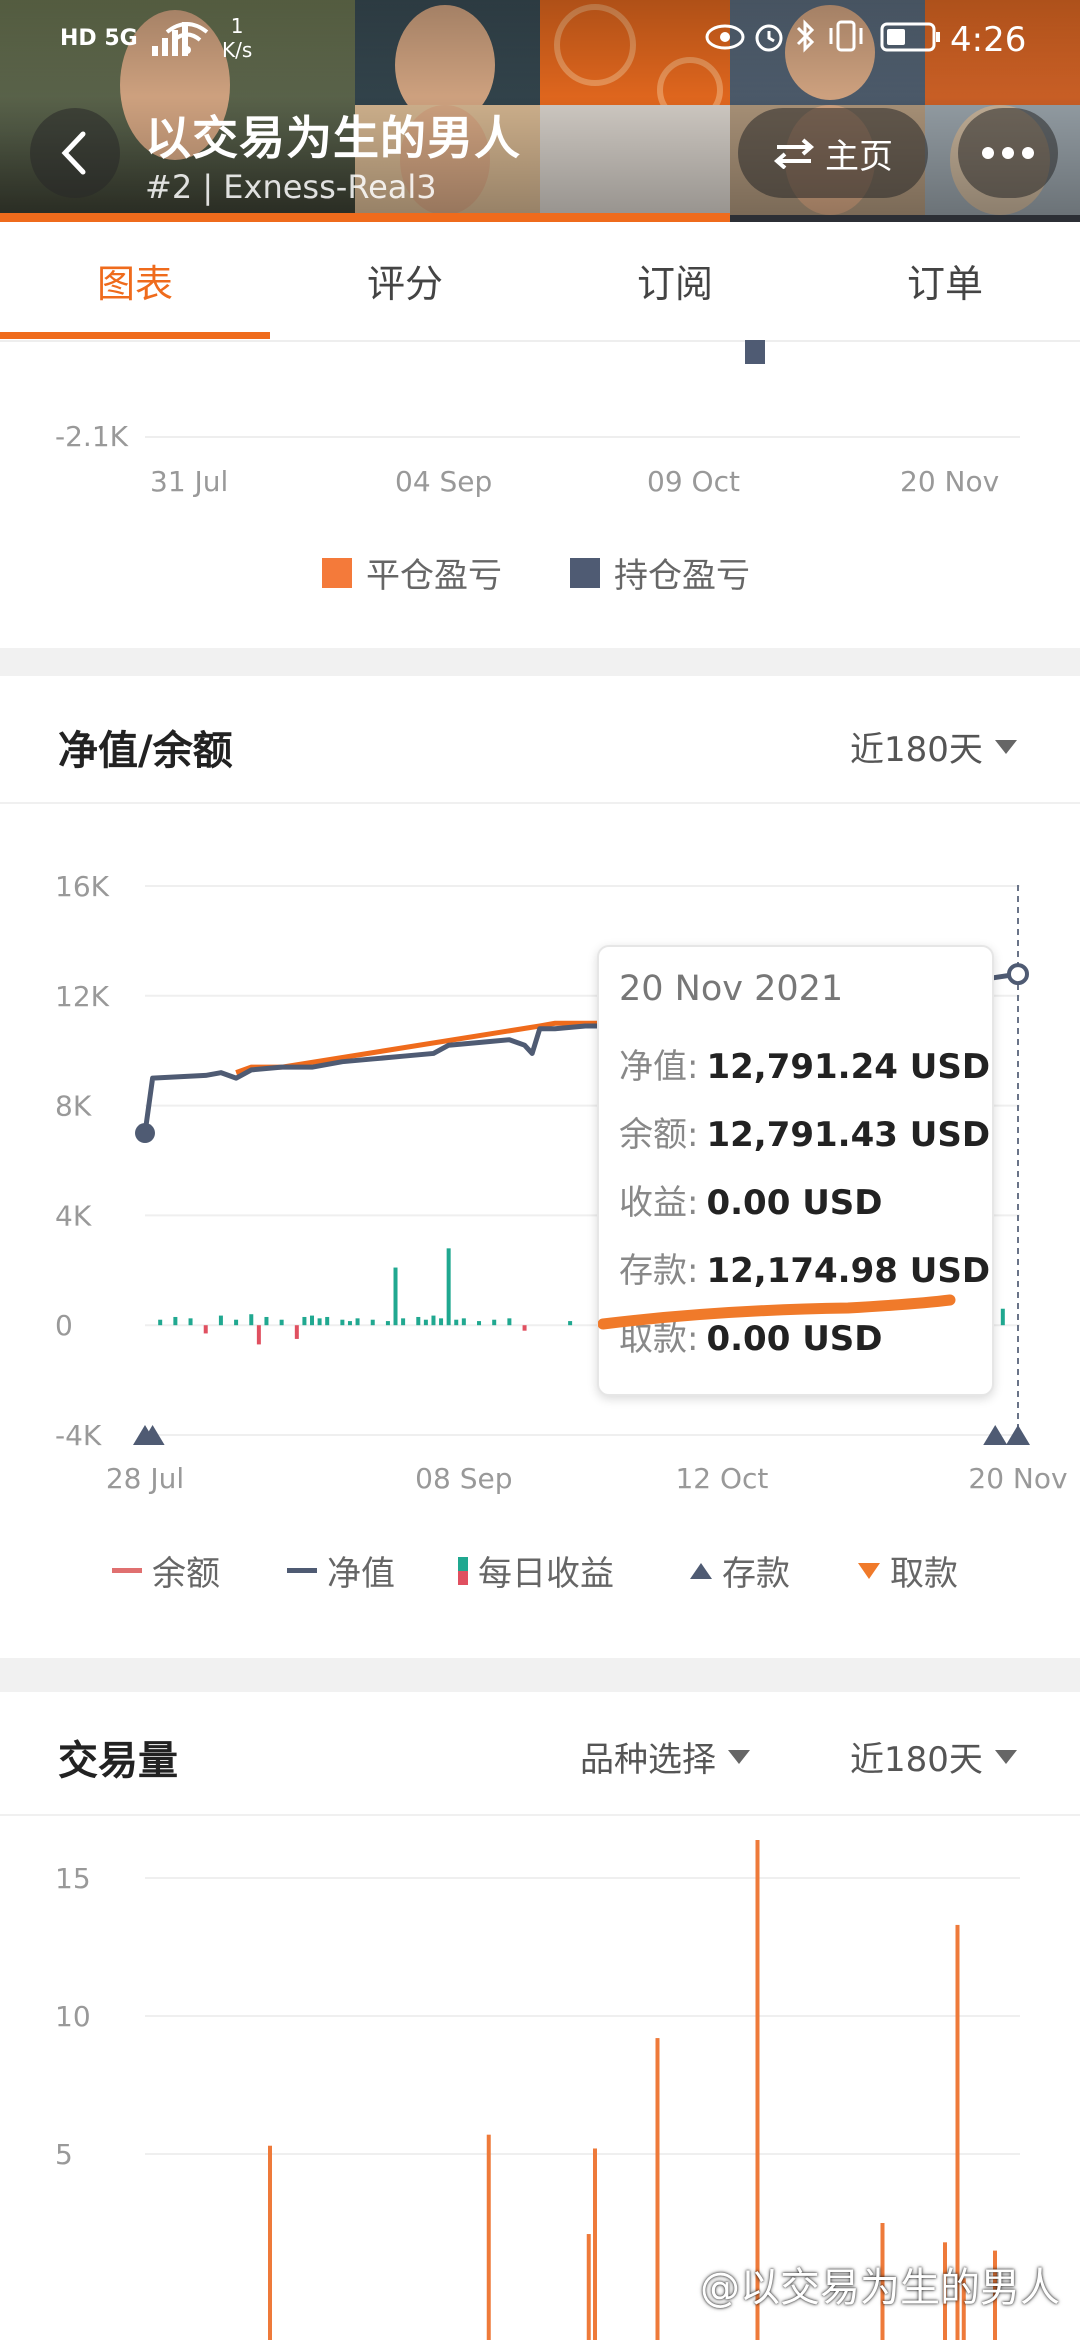 The width and height of the screenshot is (1080, 2340). What do you see at coordinates (187, 38) in the screenshot?
I see `wifi-icon` at bounding box center [187, 38].